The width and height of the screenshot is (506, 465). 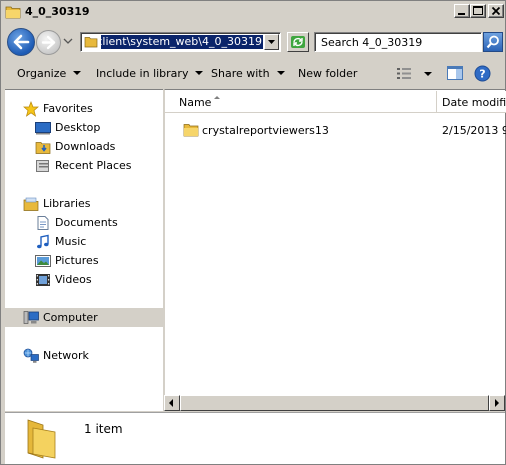 I want to click on include-in-library-menu: Include in library, so click(x=150, y=73).